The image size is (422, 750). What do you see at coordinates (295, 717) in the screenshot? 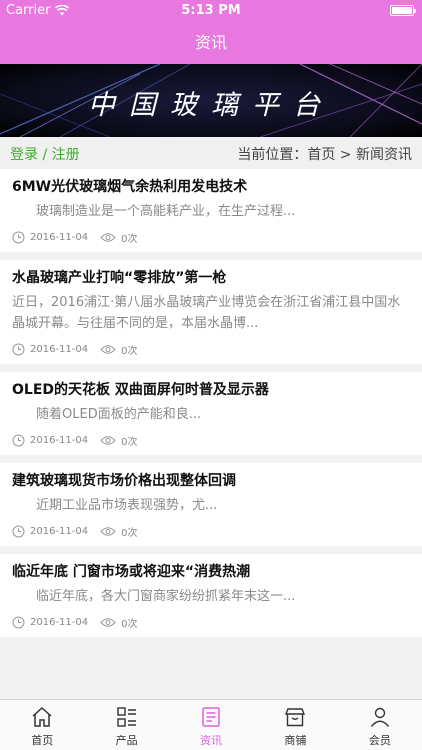
I see `shop-icon` at bounding box center [295, 717].